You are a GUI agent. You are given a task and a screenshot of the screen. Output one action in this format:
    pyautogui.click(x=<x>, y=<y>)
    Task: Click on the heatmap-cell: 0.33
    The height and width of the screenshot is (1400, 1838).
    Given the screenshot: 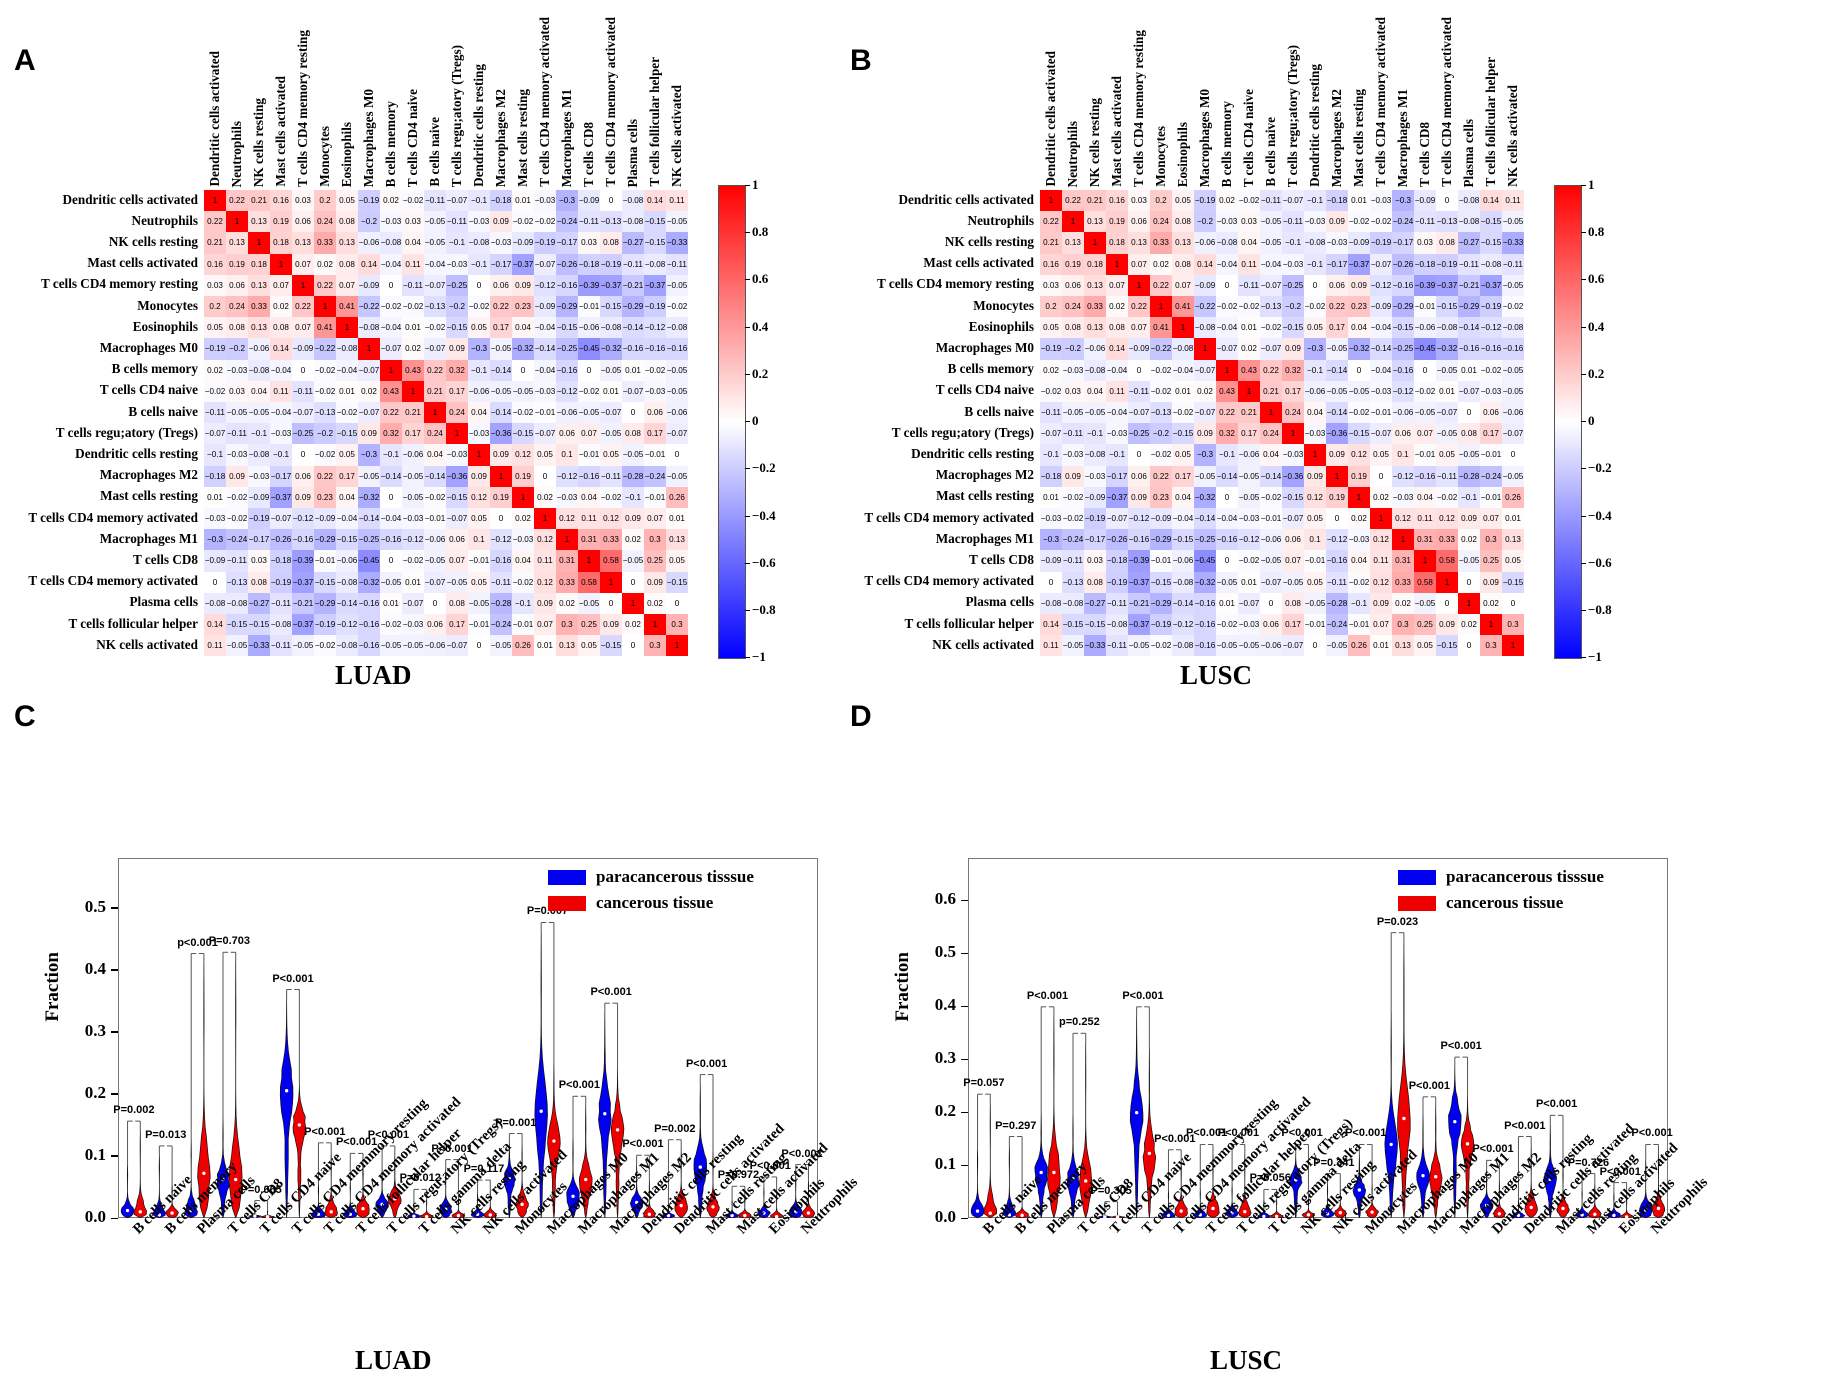 What is the action you would take?
    pyautogui.click(x=1095, y=307)
    